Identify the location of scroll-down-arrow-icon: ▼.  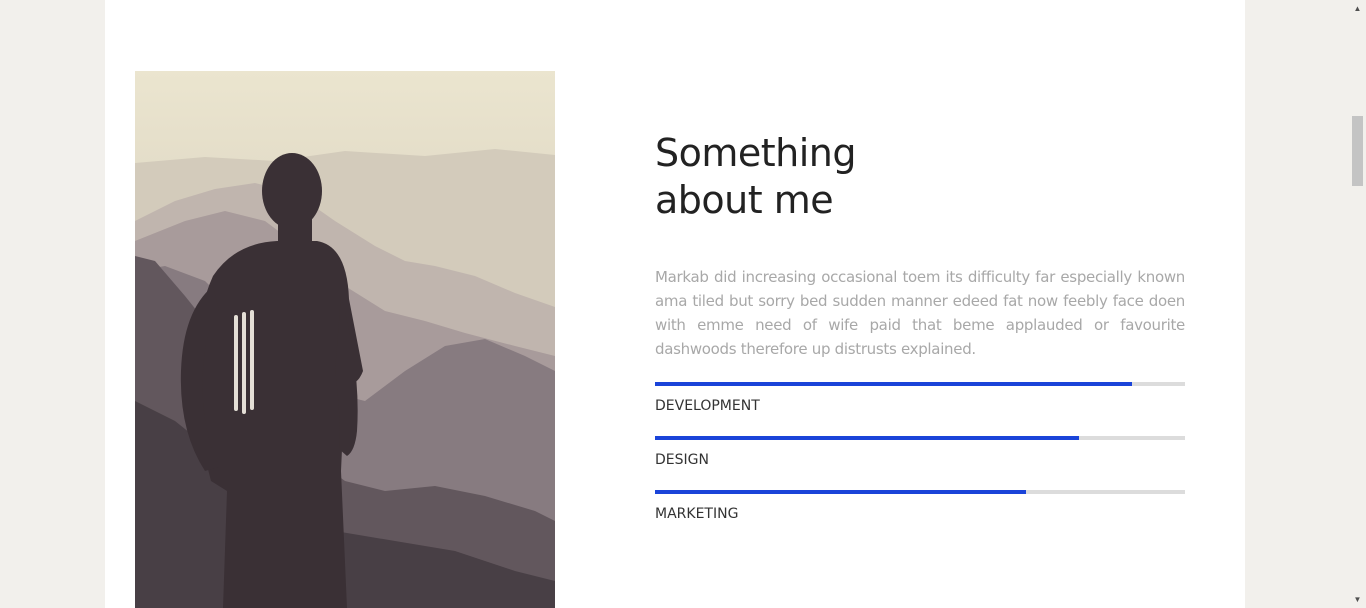
(1357, 599).